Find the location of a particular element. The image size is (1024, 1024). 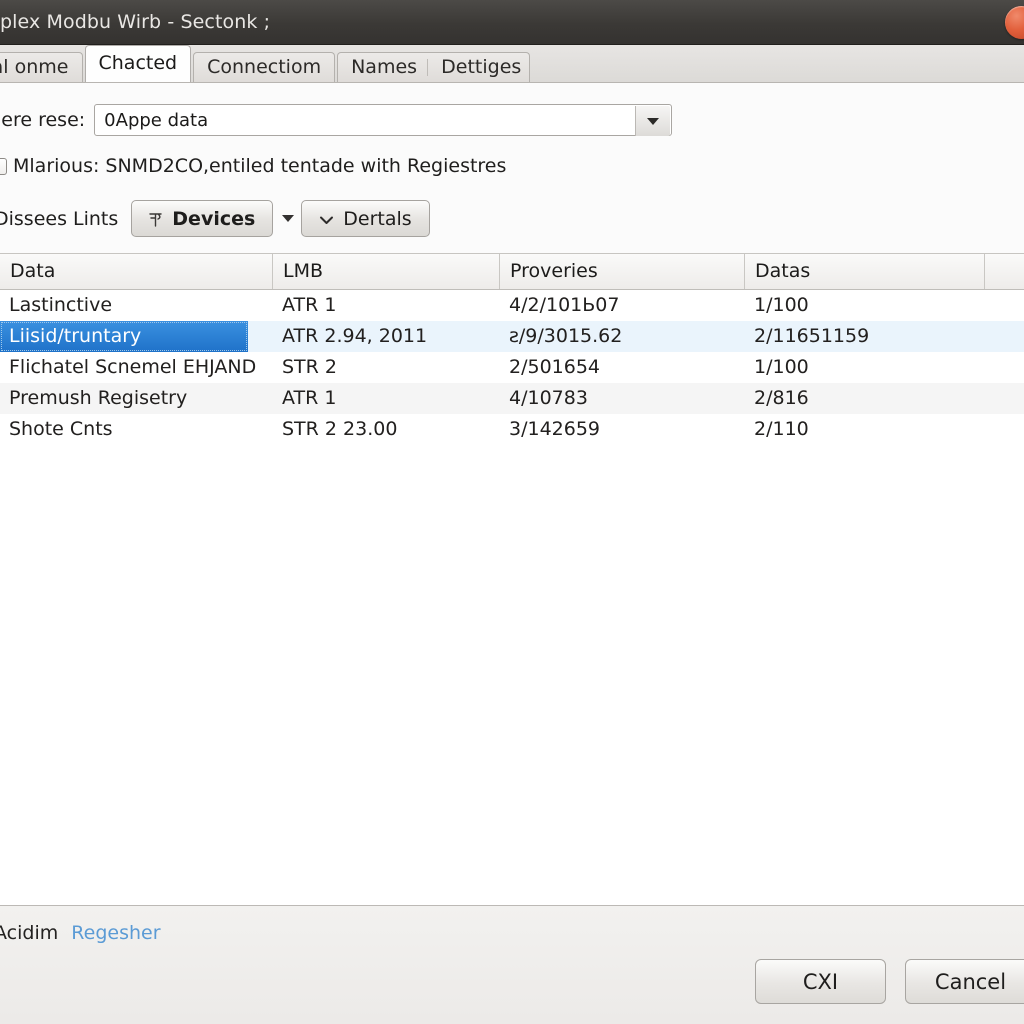

cell-proveries: 3/142659 is located at coordinates (555, 429).